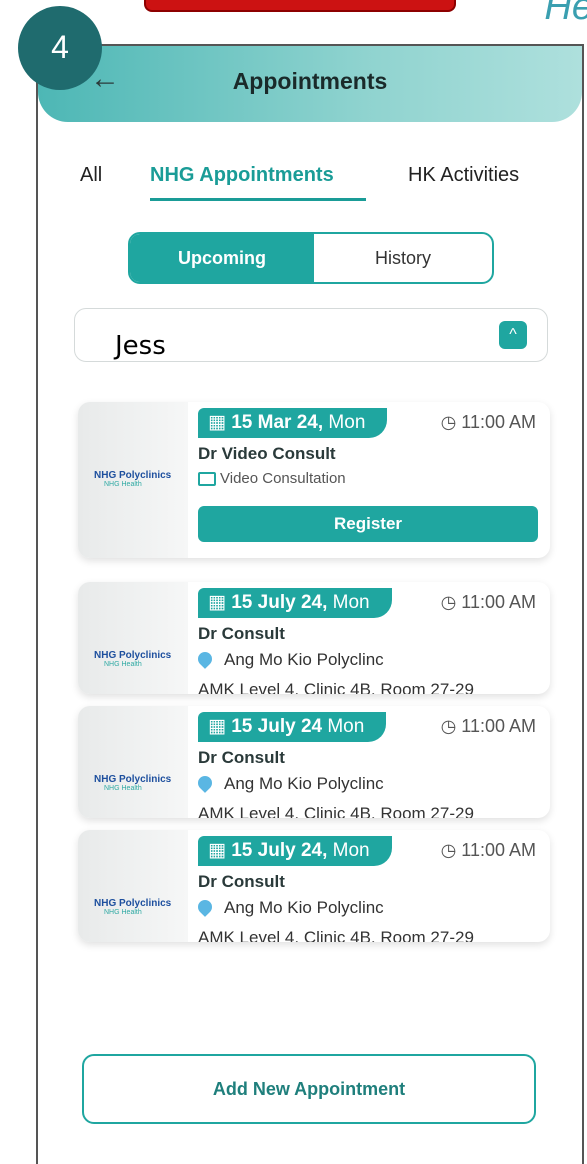 The height and width of the screenshot is (1164, 587). I want to click on top-red-tab, so click(300, 6).